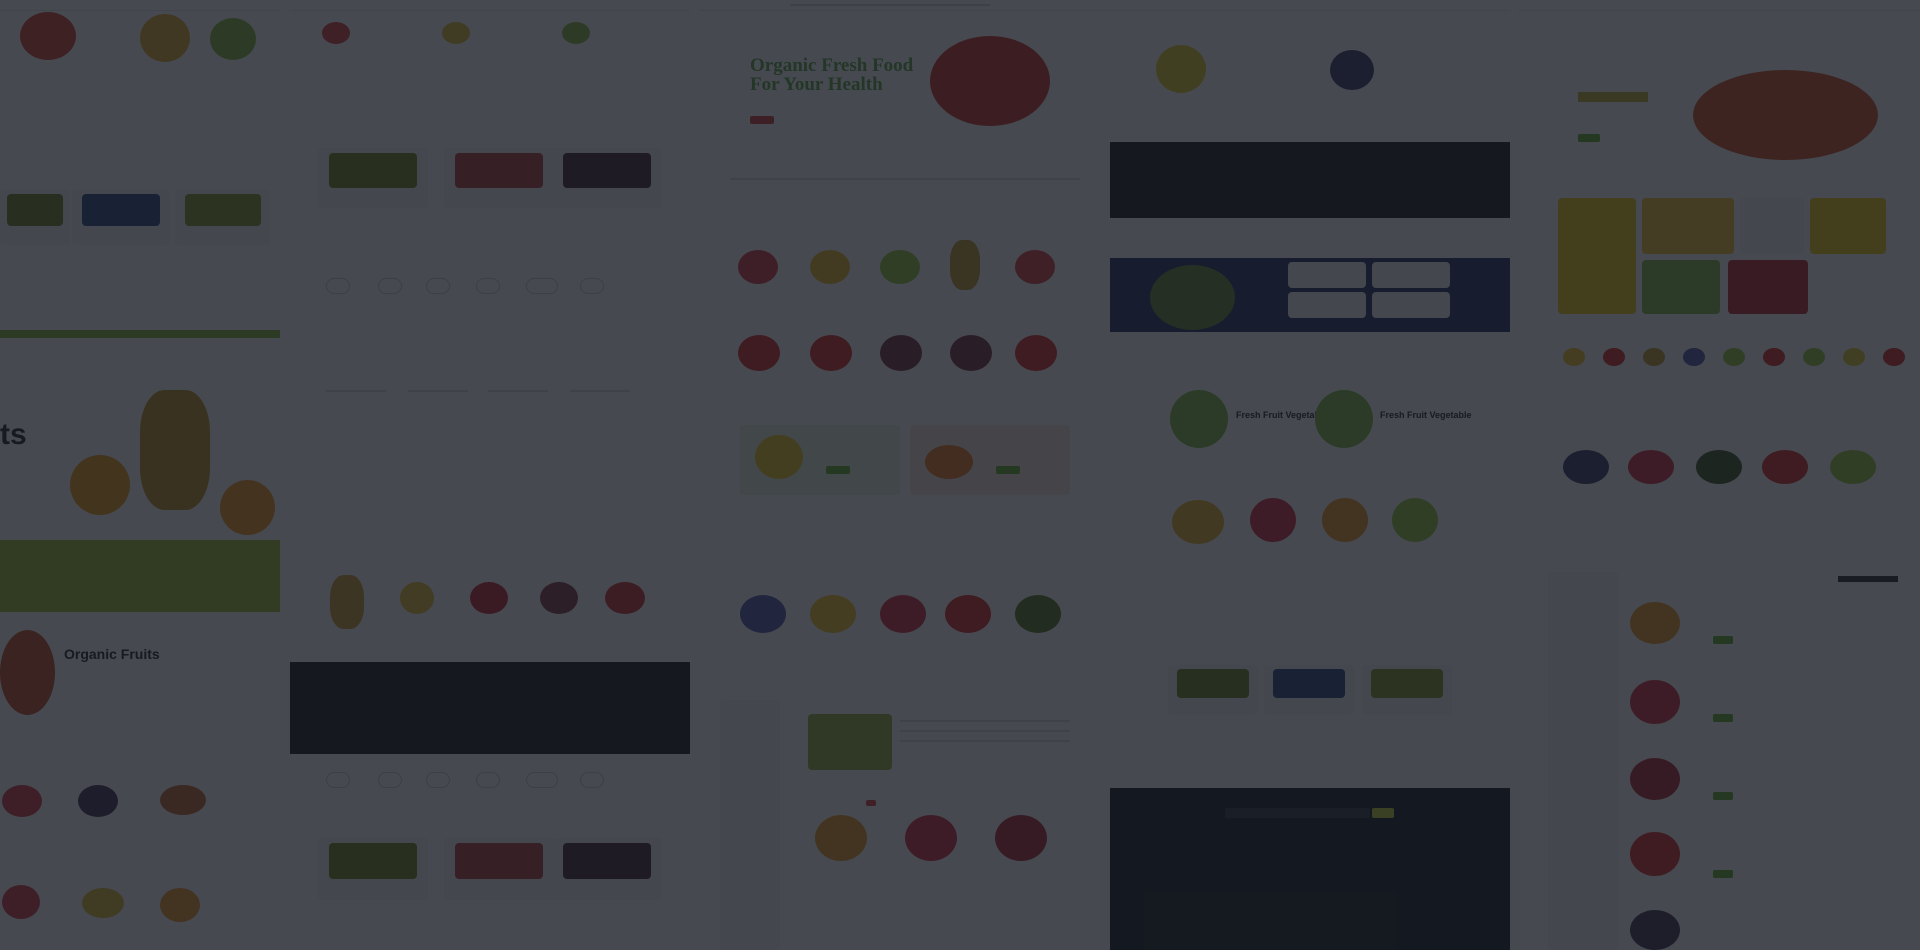  What do you see at coordinates (1310, 180) in the screenshot?
I see `testimonial-band` at bounding box center [1310, 180].